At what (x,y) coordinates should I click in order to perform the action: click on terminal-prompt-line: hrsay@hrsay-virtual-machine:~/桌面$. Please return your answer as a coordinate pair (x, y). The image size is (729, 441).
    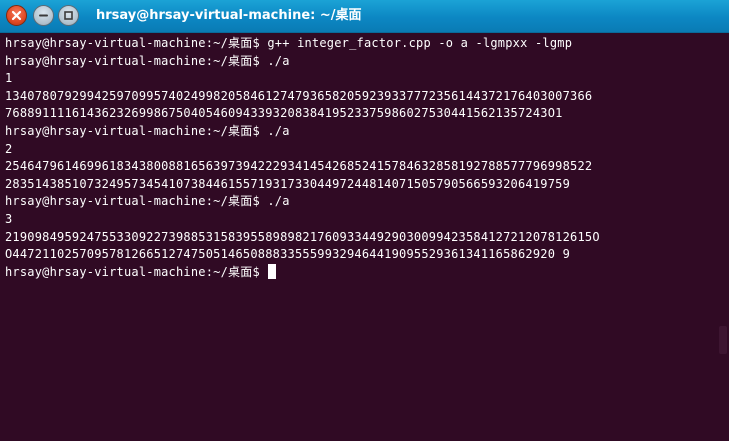
    Looking at the image, I should click on (361, 272).